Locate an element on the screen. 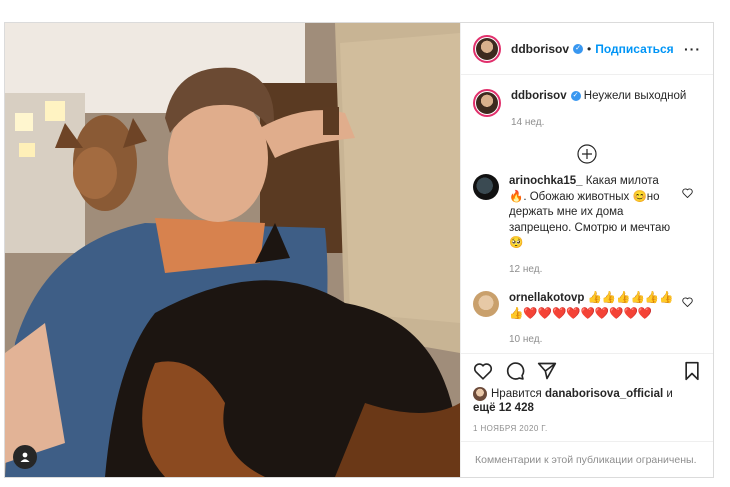  heart-icon is located at coordinates (483, 371).